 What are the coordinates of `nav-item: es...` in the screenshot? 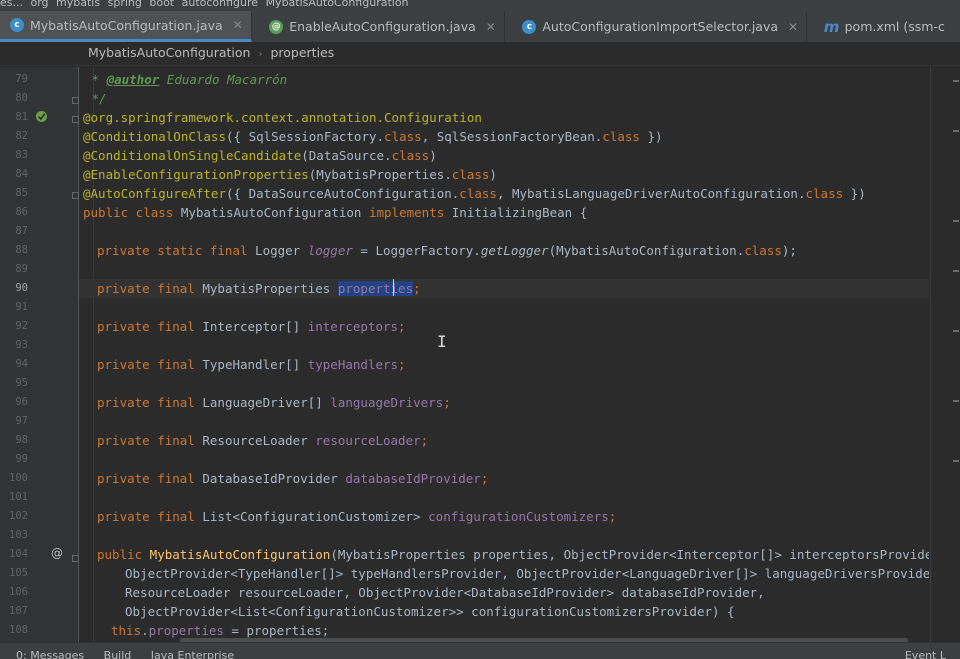 It's located at (11, 4).